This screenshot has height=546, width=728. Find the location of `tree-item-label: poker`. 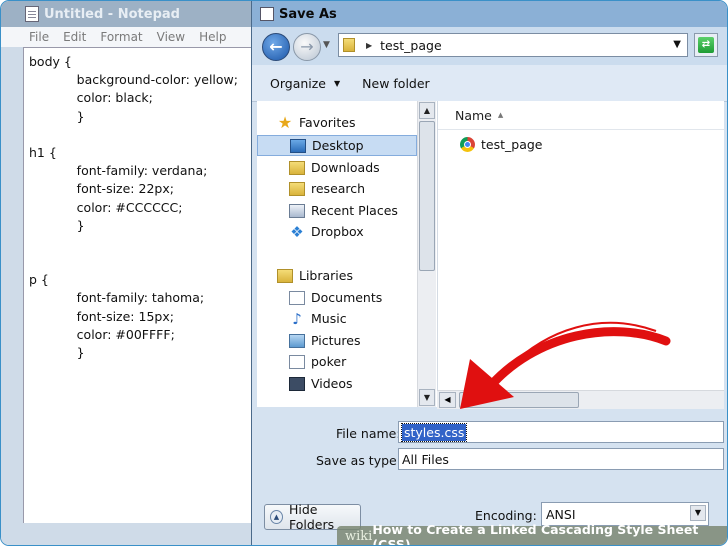

tree-item-label: poker is located at coordinates (329, 361).